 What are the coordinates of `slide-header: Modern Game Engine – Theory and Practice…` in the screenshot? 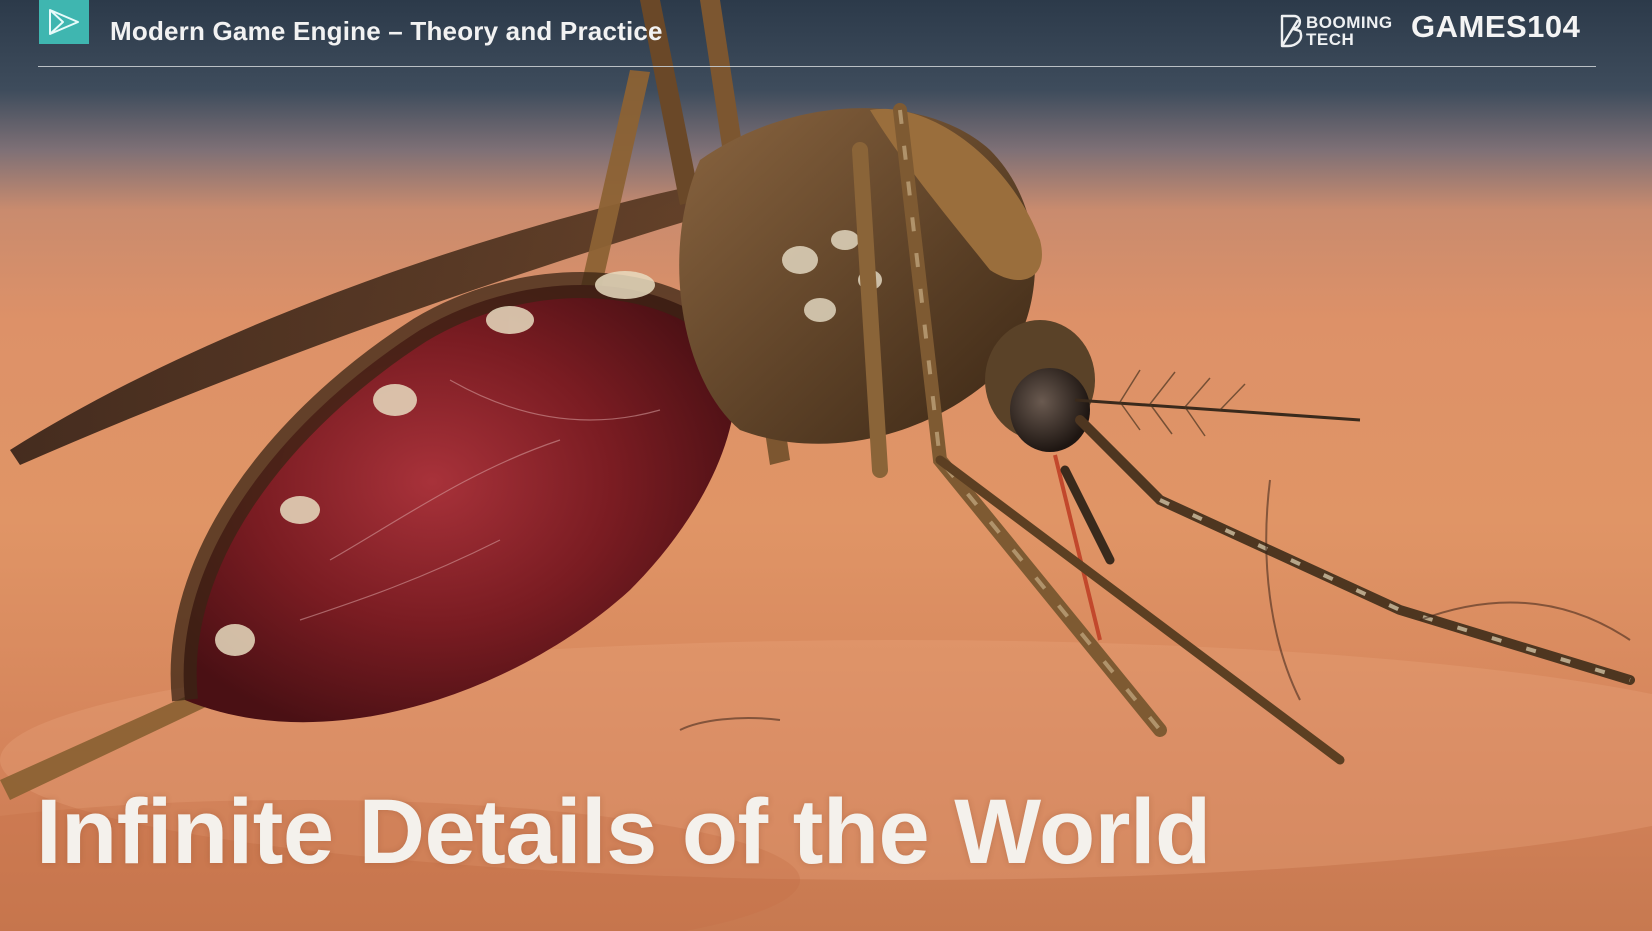 It's located at (826, 35).